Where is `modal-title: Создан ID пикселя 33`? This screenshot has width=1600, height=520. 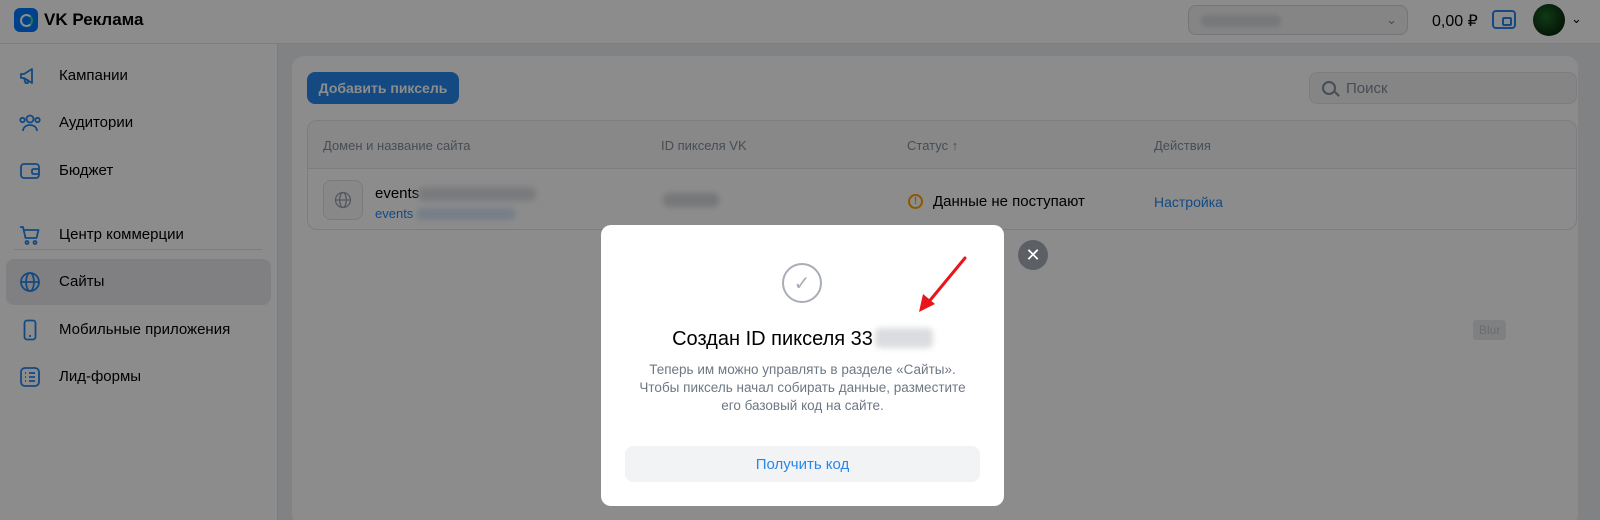 modal-title: Создан ID пикселя 33 is located at coordinates (802, 339).